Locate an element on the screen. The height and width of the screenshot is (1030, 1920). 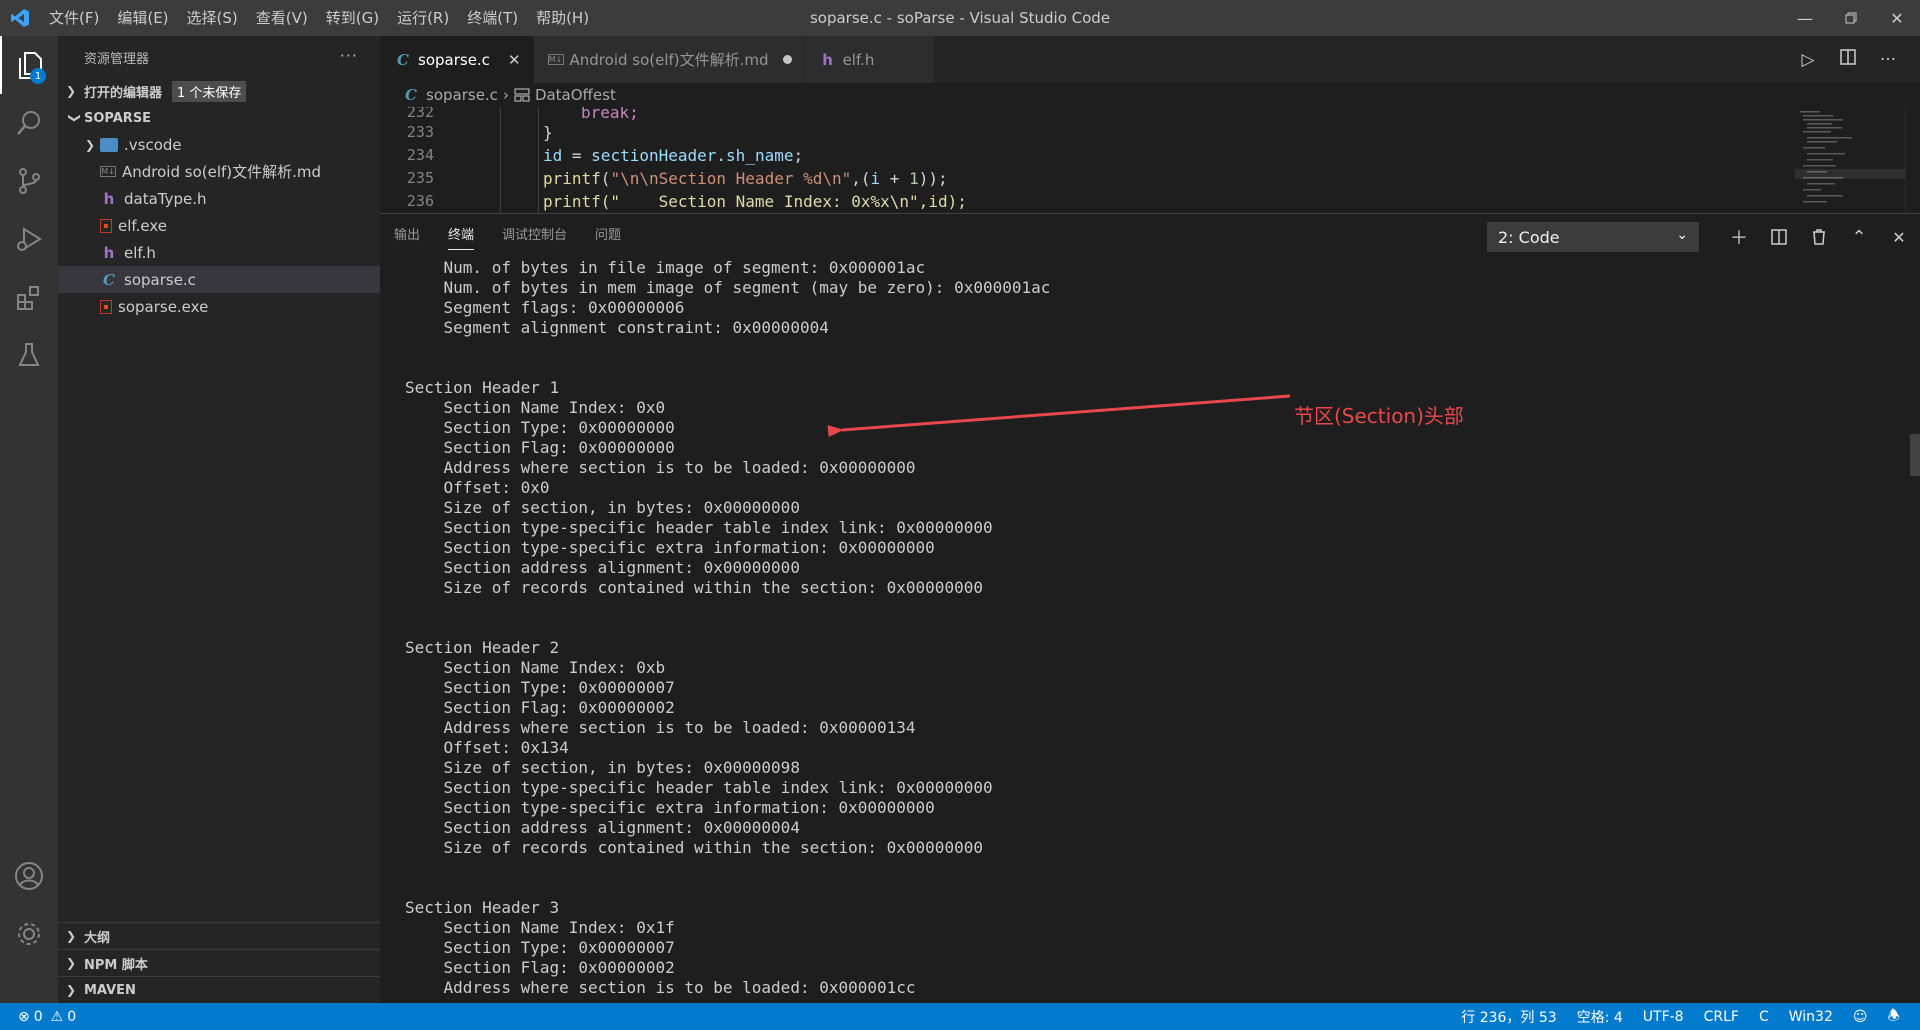
tree-item-md-file: M↓ Android so(elf)文件解析.md is located at coordinates (219, 171).